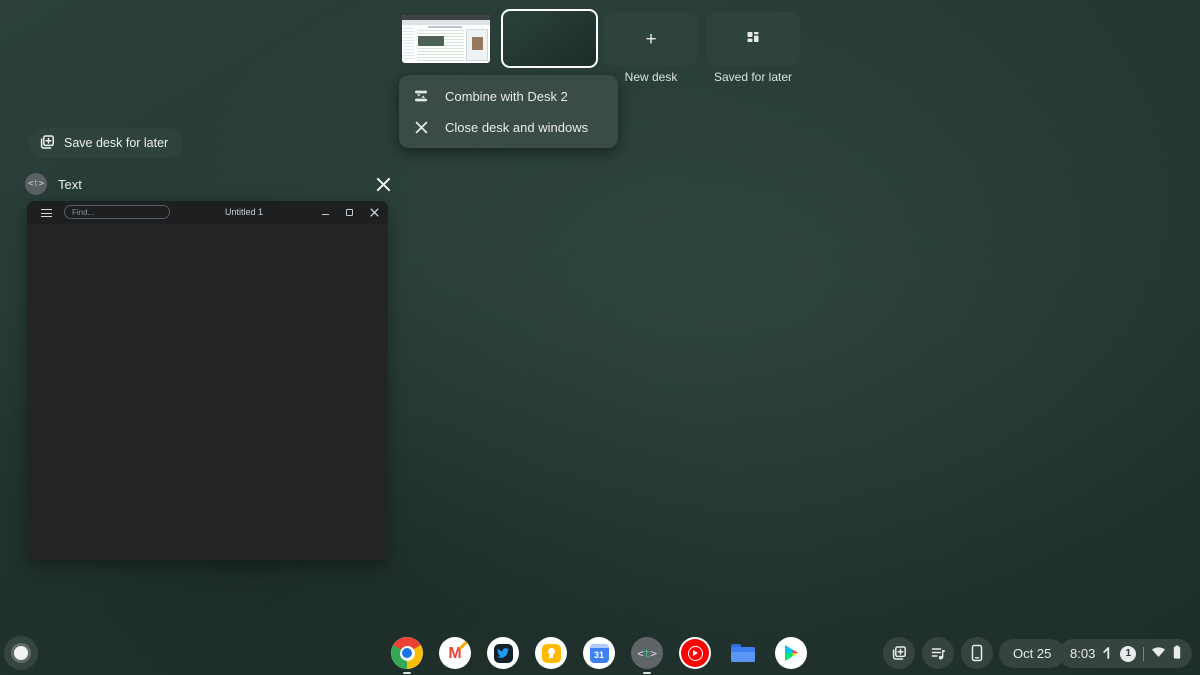  I want to click on desk-thumbnail-2-active, so click(549, 38).